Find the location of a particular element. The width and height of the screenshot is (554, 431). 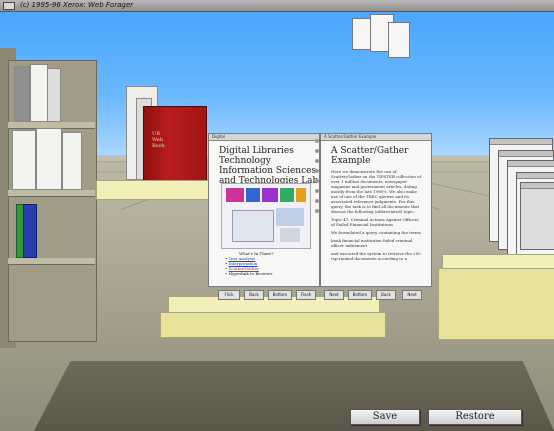

right-page-title: A Scatter/Gather Example is located at coordinates (370, 156).